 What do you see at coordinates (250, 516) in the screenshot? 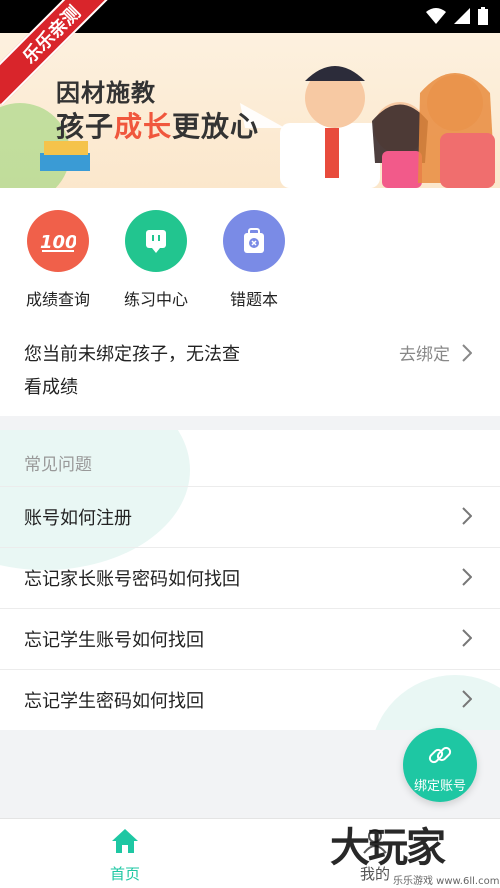
I see `faq-item: 账号如何注册` at bounding box center [250, 516].